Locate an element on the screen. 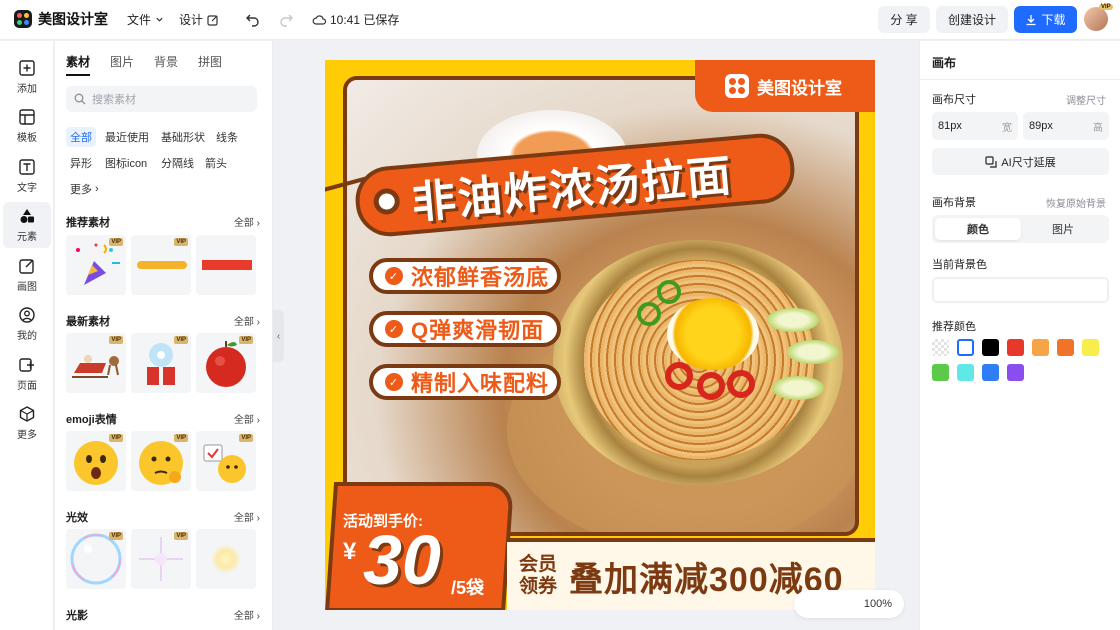 This screenshot has height=630, width=1120. undo-icon is located at coordinates (253, 19).